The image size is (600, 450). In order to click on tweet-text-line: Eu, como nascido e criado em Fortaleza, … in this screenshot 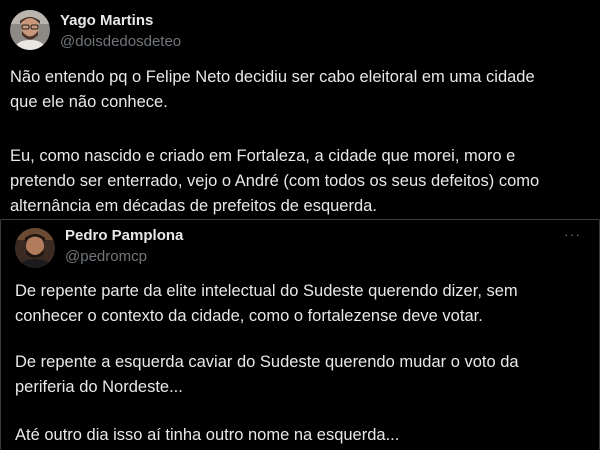, I will do `click(263, 156)`.